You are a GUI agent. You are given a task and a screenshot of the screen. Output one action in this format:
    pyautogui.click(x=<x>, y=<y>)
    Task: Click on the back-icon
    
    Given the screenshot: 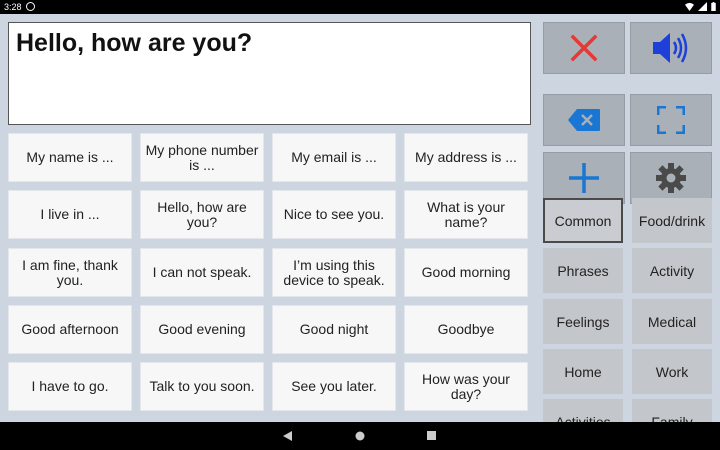 What is the action you would take?
    pyautogui.click(x=287, y=436)
    